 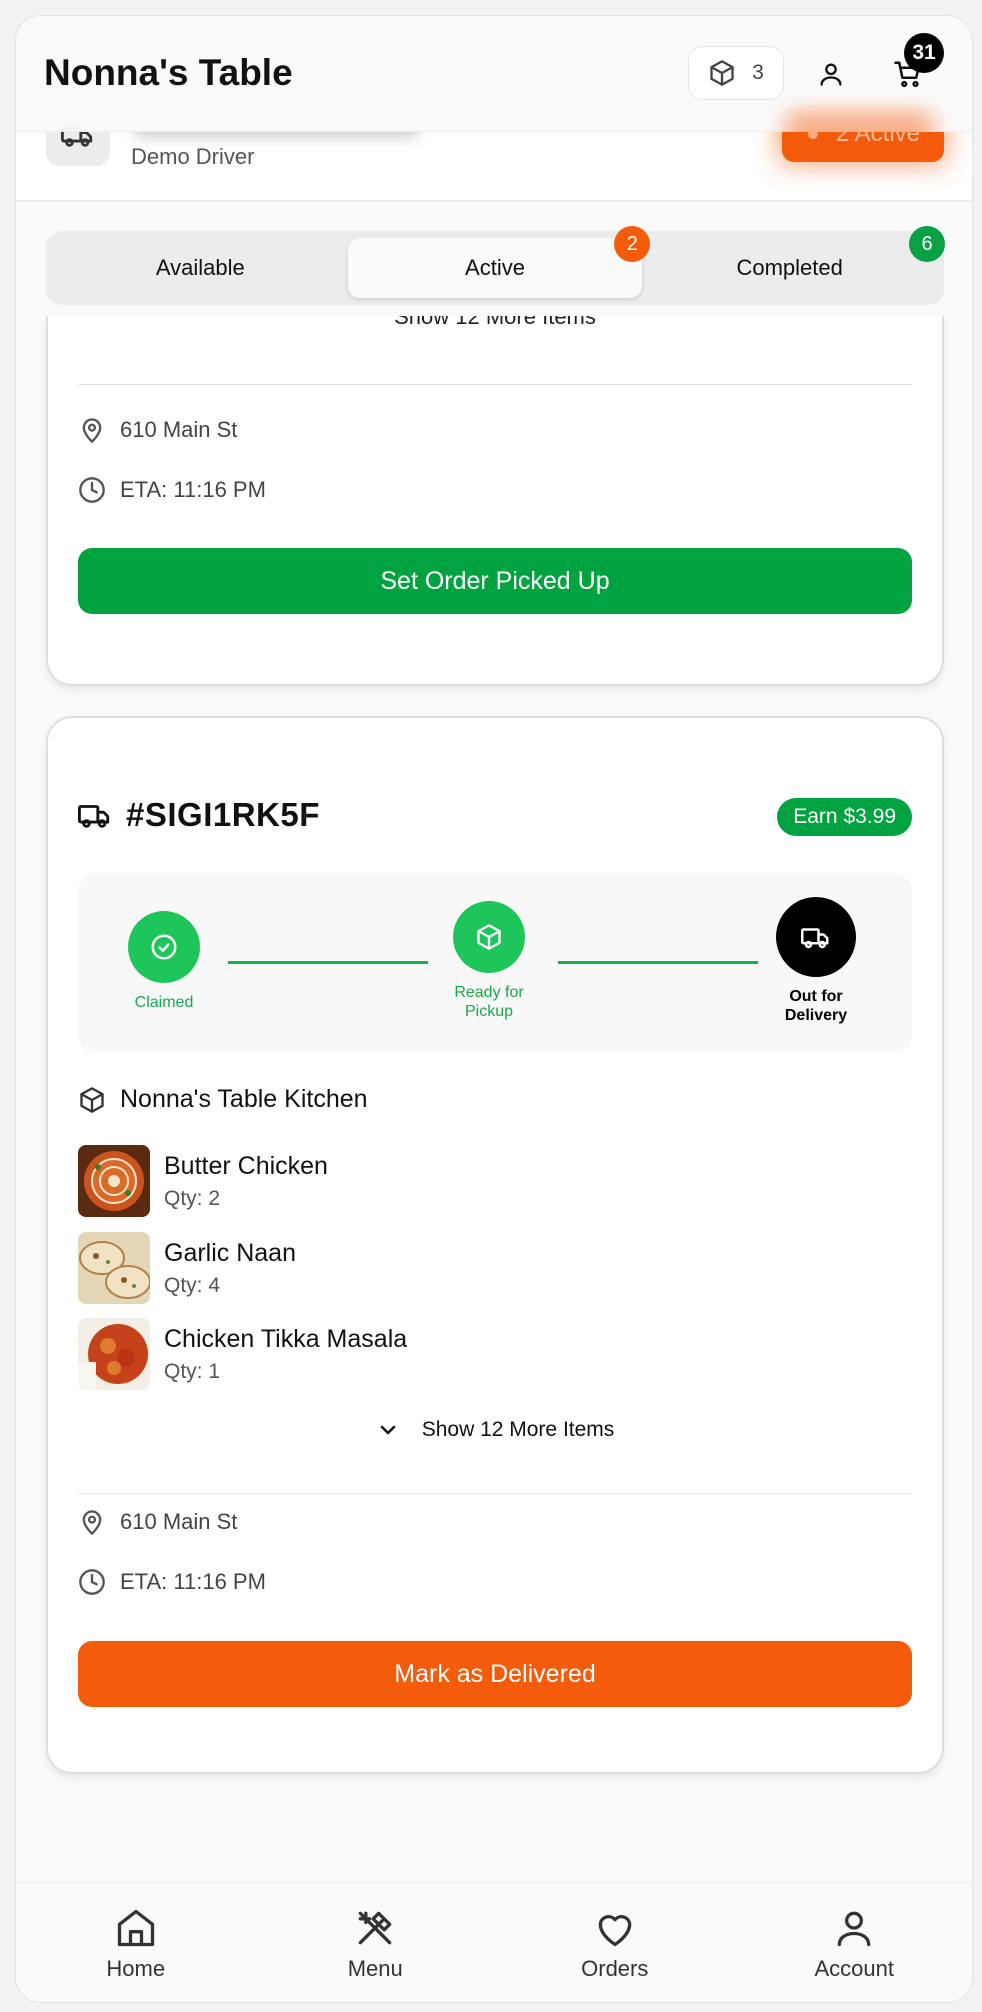 I want to click on tab-label: Available, so click(x=200, y=267).